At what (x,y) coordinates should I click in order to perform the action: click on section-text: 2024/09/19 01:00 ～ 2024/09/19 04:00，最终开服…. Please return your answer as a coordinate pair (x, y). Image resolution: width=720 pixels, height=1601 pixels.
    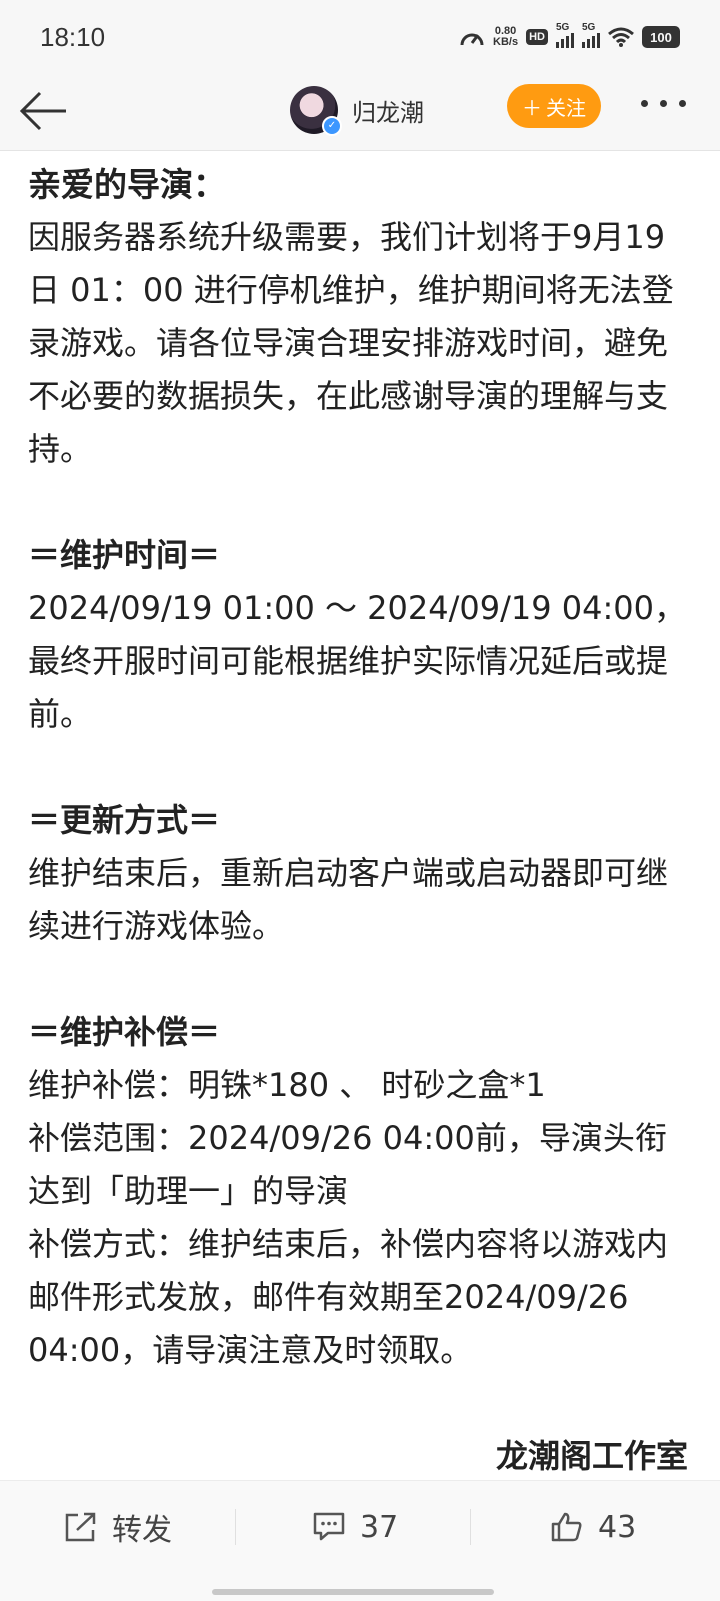
    Looking at the image, I should click on (357, 661).